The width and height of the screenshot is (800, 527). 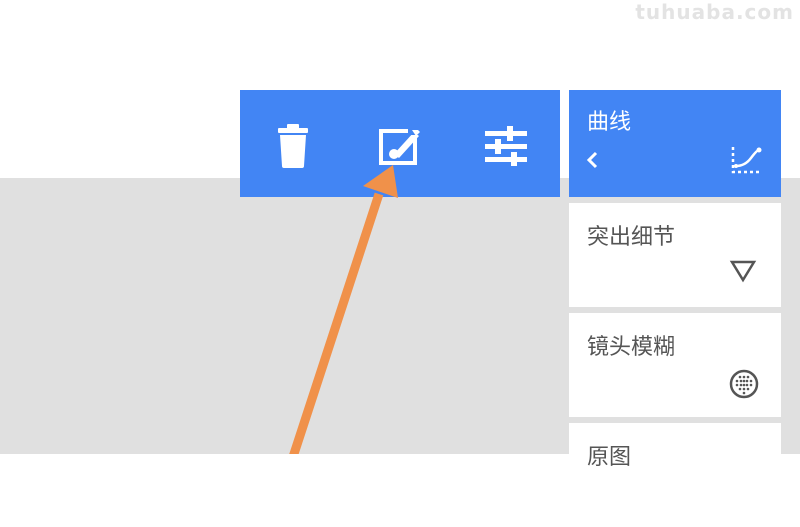 What do you see at coordinates (592, 162) in the screenshot?
I see `chevron-left-icon` at bounding box center [592, 162].